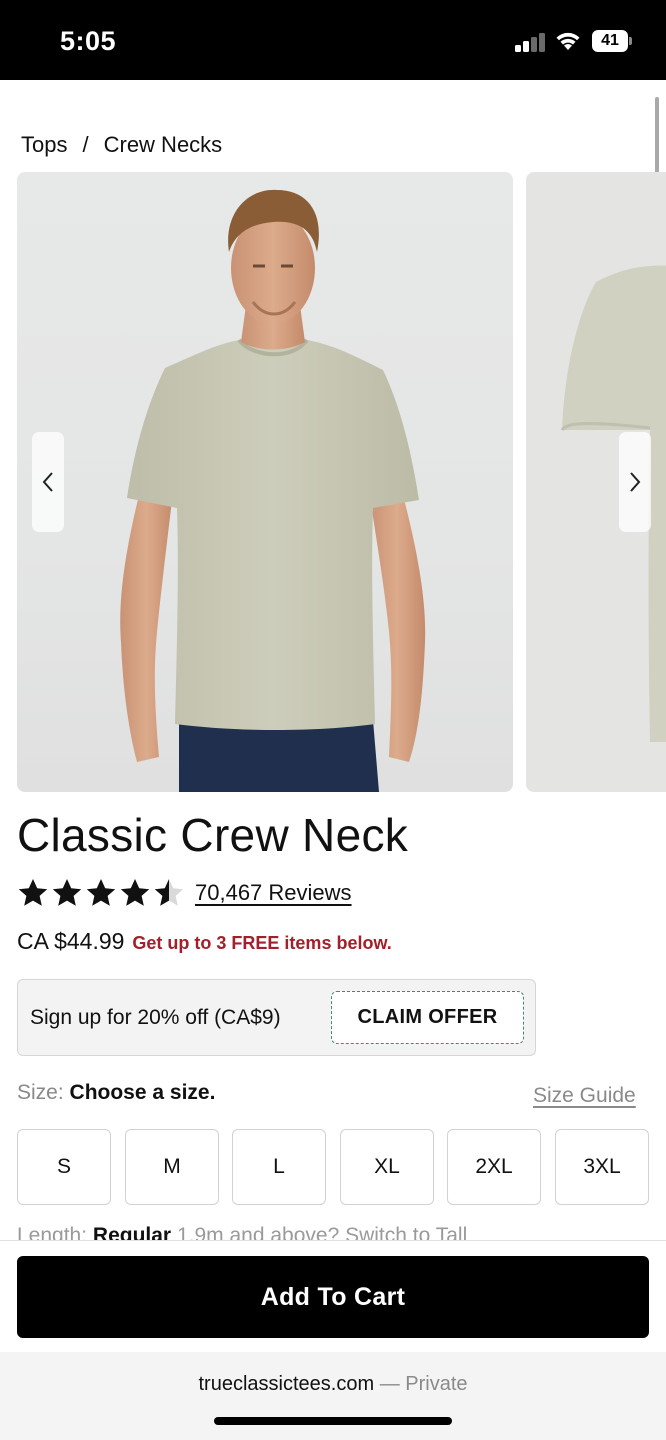 This screenshot has height=1440, width=666. Describe the element at coordinates (155, 1017) in the screenshot. I see `offer-text: Sign up for 20% off (CA$9)` at that location.